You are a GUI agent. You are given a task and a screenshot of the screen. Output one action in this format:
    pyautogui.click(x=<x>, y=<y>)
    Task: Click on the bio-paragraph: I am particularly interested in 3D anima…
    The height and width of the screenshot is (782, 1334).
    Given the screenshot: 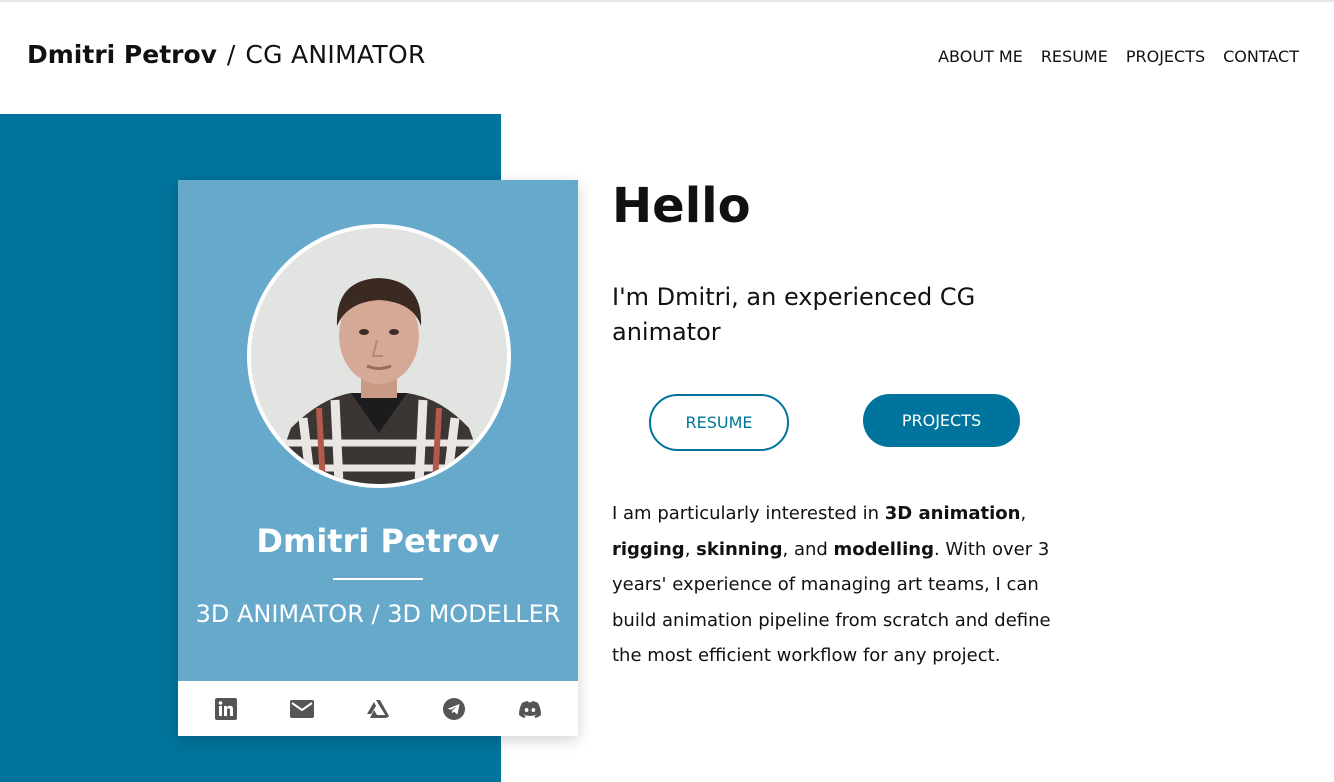 What is the action you would take?
    pyautogui.click(x=837, y=585)
    